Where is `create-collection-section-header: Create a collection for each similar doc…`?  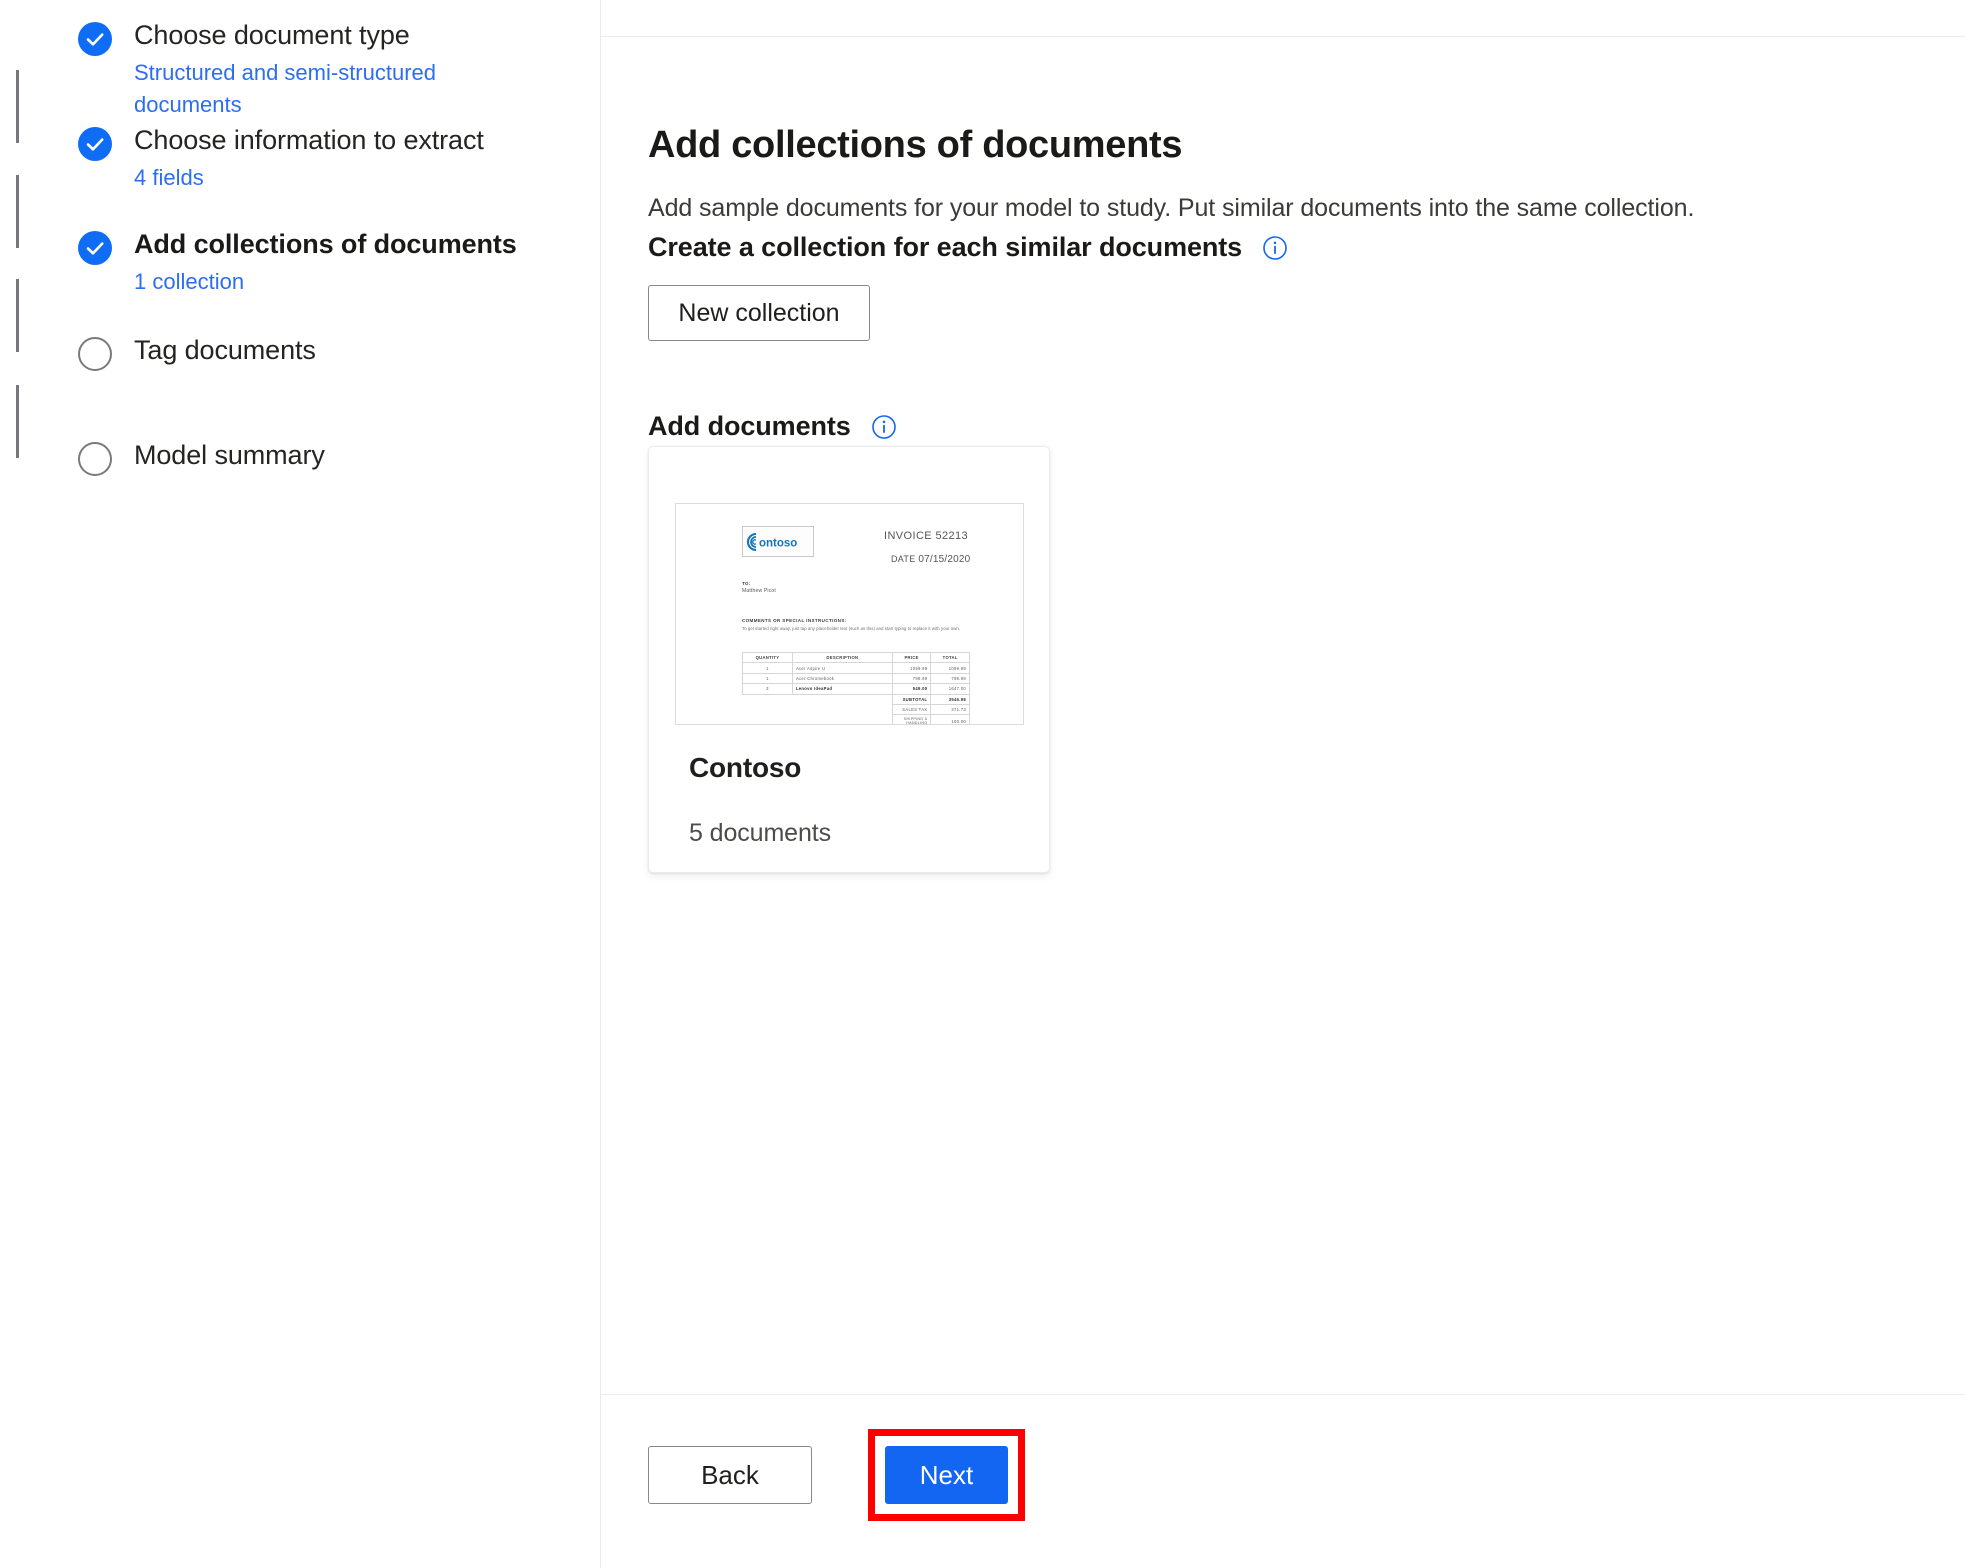
create-collection-section-header: Create a collection for each similar doc… is located at coordinates (968, 247).